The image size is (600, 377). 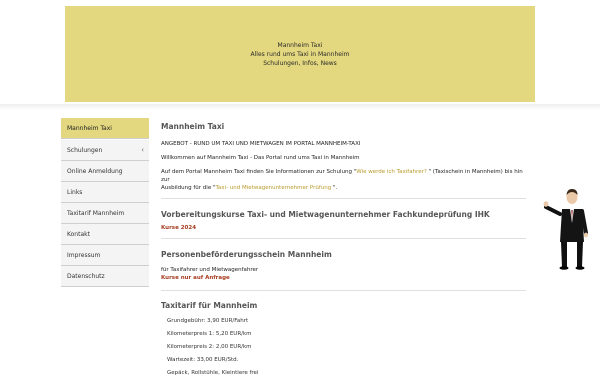 What do you see at coordinates (142, 150) in the screenshot?
I see `chevron-left-icon: ‹` at bounding box center [142, 150].